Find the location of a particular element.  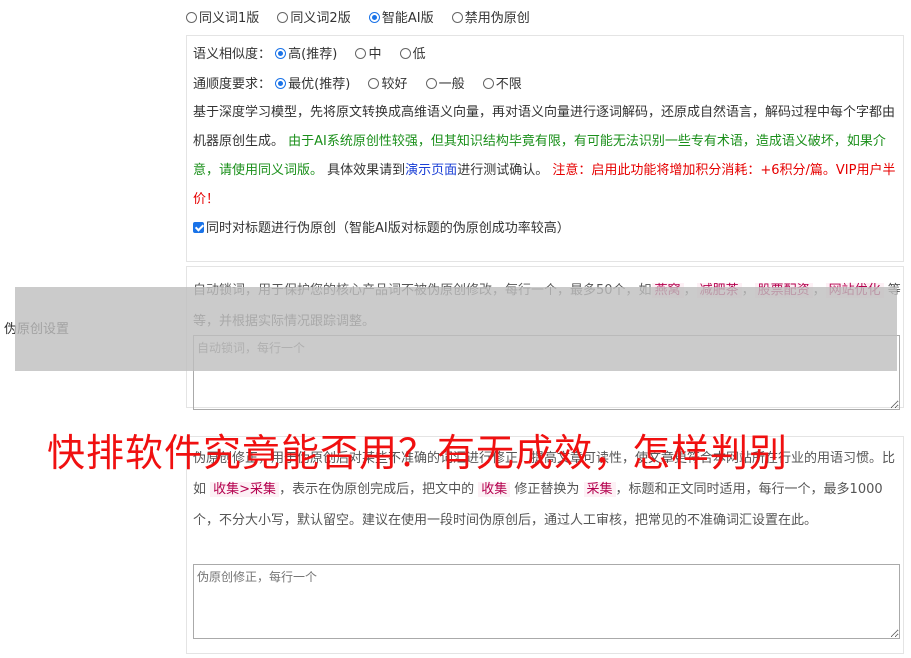

mode-option-disable: 禁用伪原创 is located at coordinates (490, 18).